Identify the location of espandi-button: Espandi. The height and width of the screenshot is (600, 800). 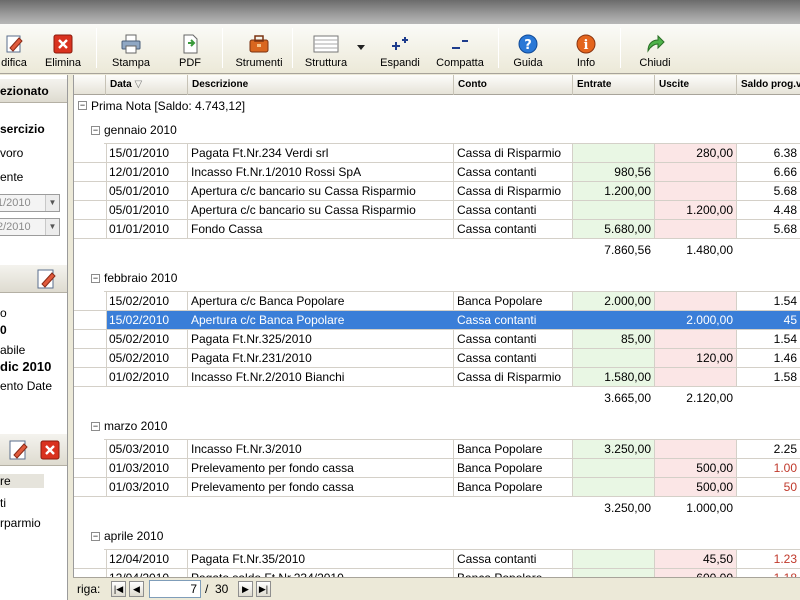
(400, 49).